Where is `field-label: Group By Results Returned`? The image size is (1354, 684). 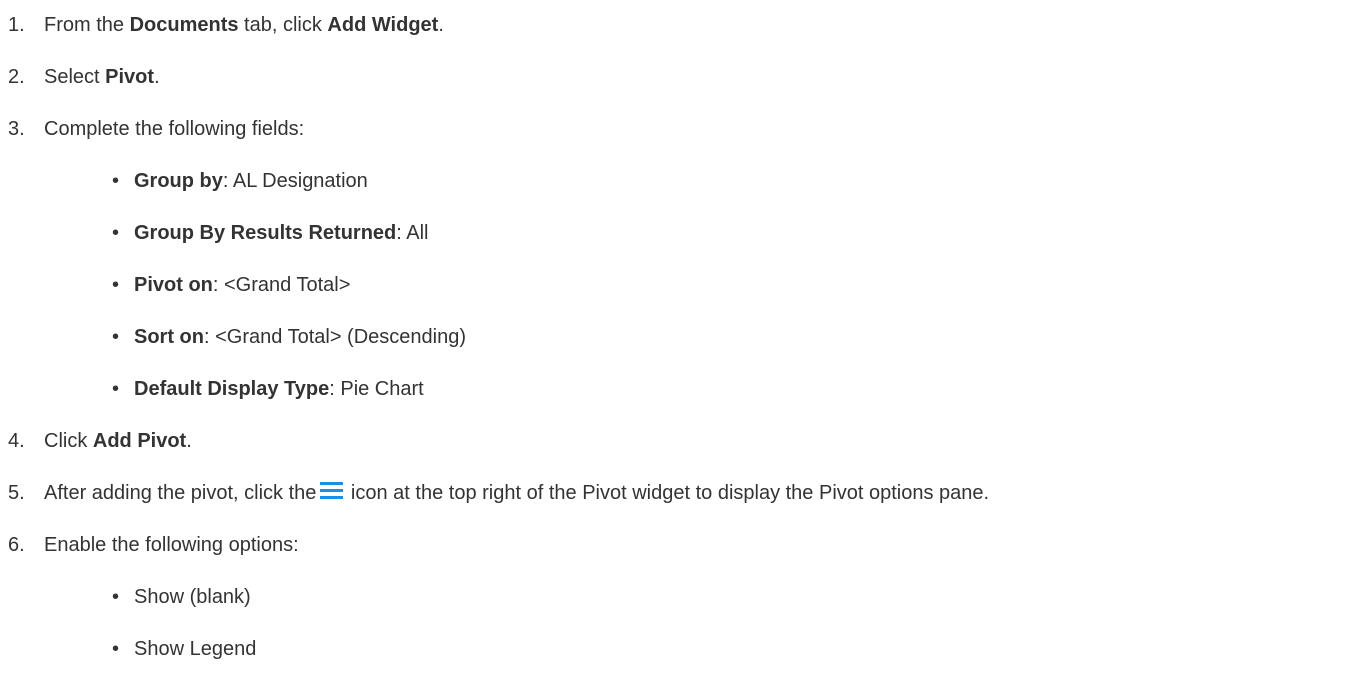 field-label: Group By Results Returned is located at coordinates (265, 233).